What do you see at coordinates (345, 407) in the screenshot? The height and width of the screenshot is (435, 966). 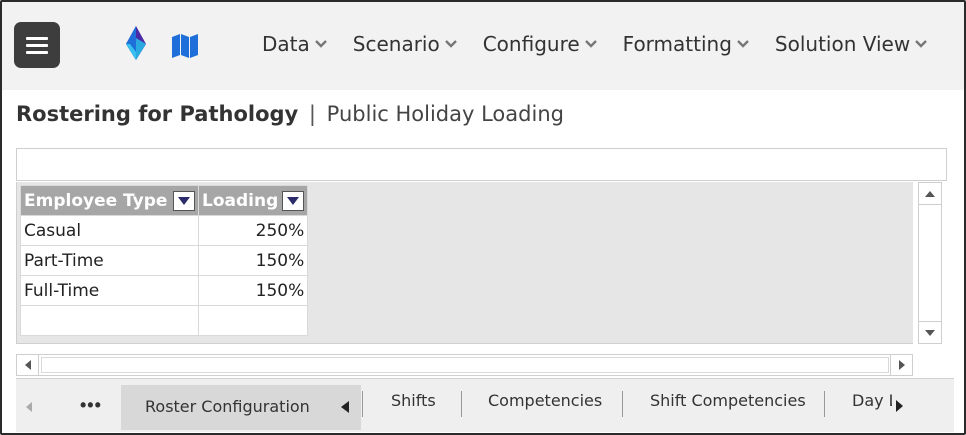 I see `caret-left-icon` at bounding box center [345, 407].